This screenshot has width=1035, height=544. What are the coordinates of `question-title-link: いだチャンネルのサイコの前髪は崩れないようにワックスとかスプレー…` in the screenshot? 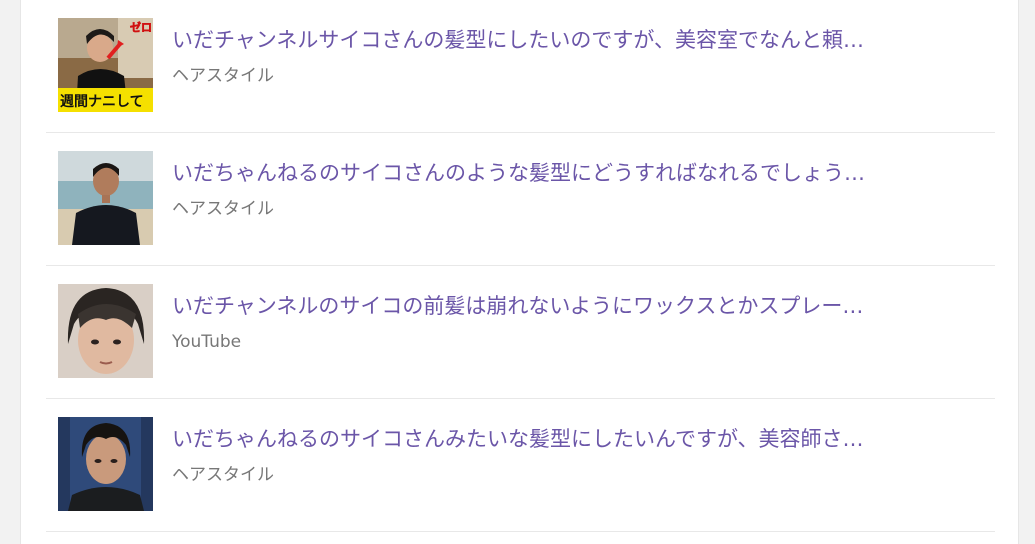 It's located at (572, 306).